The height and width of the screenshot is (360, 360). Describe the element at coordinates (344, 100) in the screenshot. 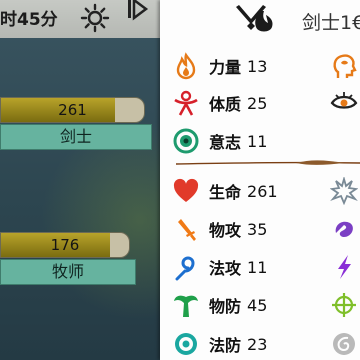

I see `eye-icon` at that location.